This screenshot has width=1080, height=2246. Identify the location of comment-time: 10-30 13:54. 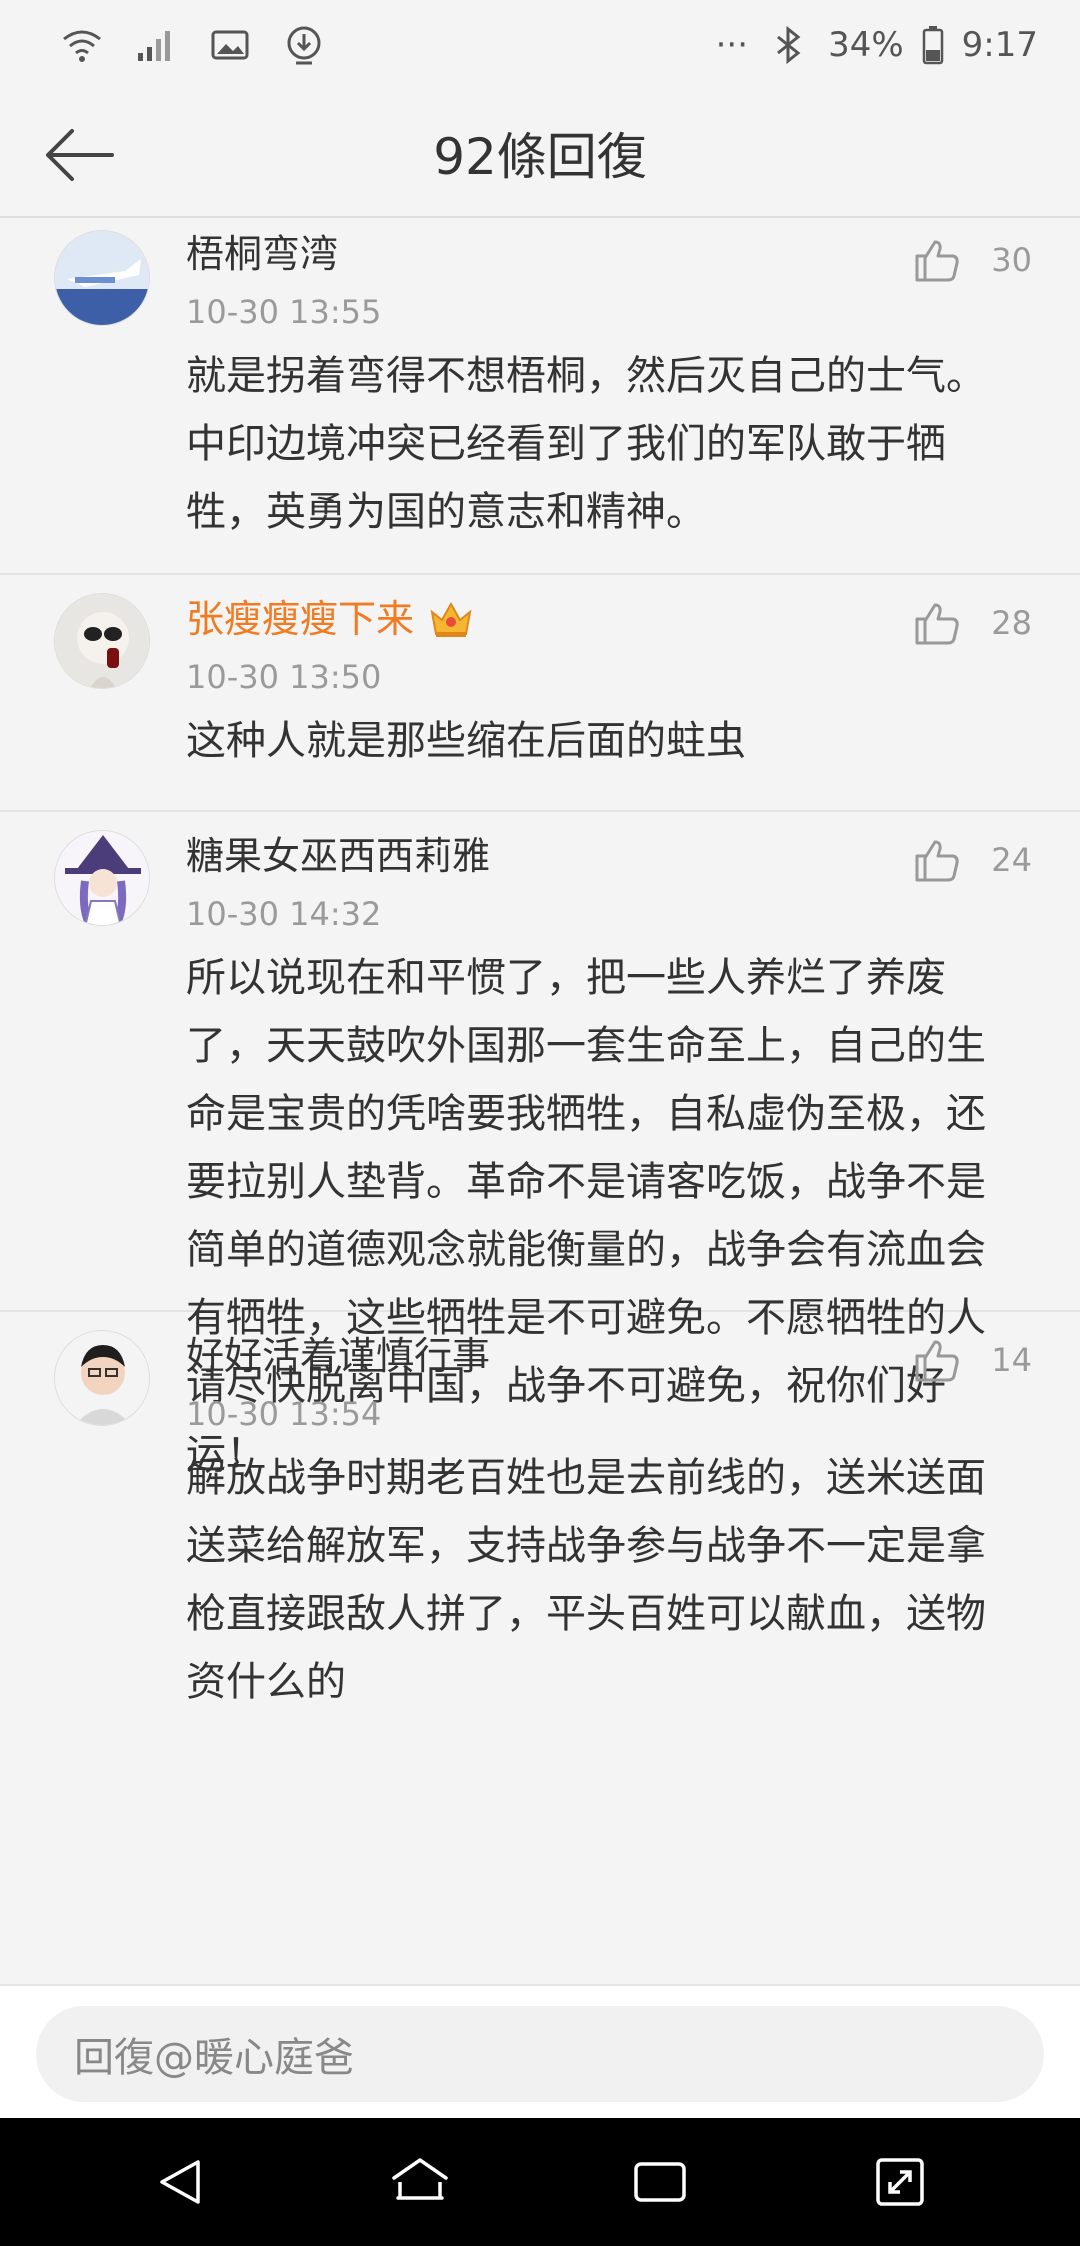
(284, 1414).